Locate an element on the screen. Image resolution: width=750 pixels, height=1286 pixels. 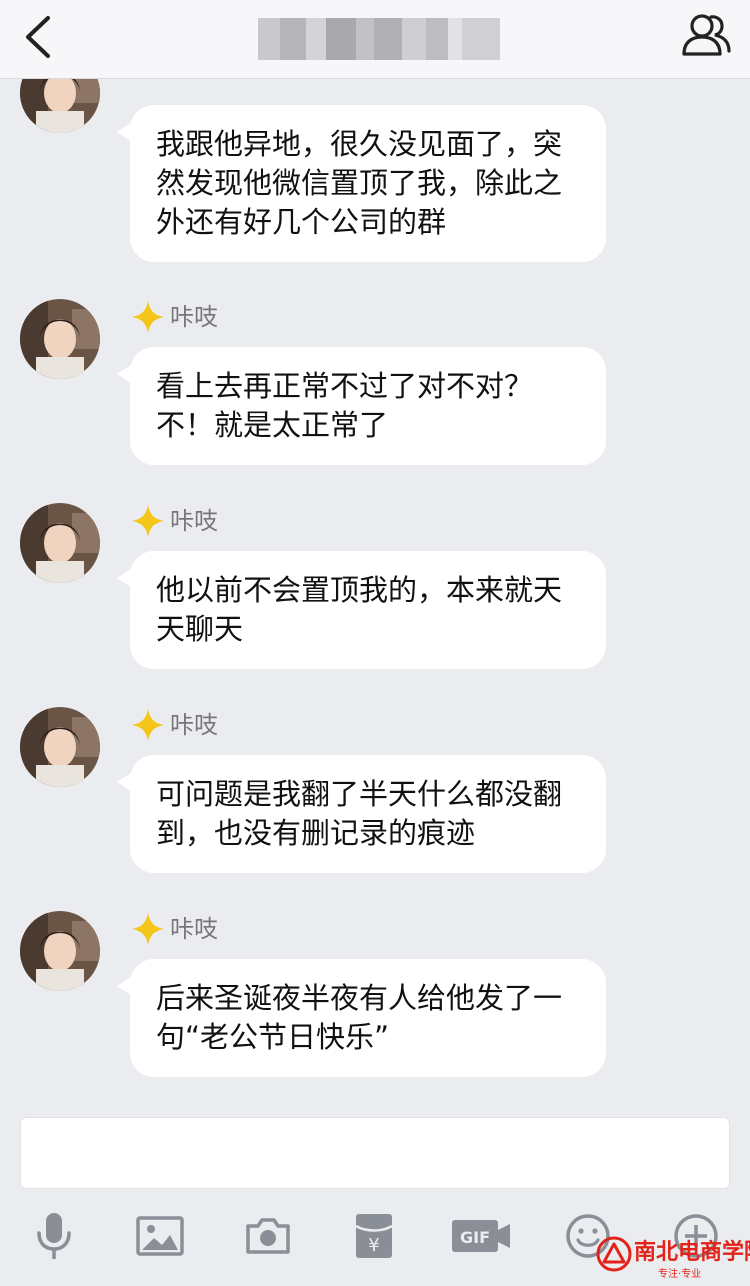
message-text: 我跟他异地，很久没见面了，突然发现他微信置顶了我，除此之外还有好几个公司的群 is located at coordinates (359, 183).